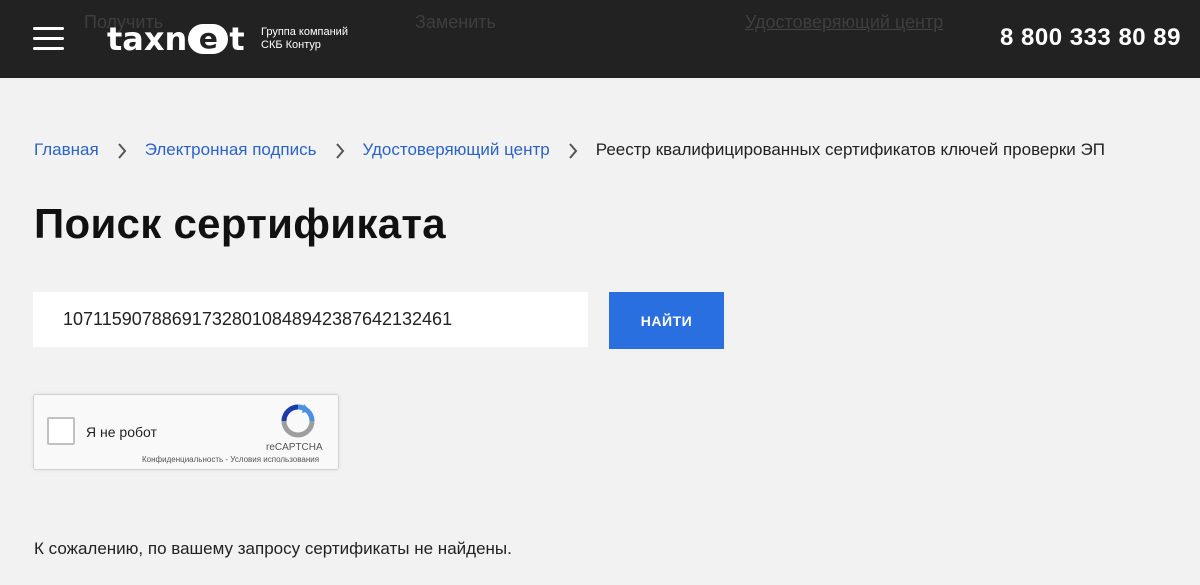  I want to click on recaptcha-terms-link: Условия использования, so click(274, 459).